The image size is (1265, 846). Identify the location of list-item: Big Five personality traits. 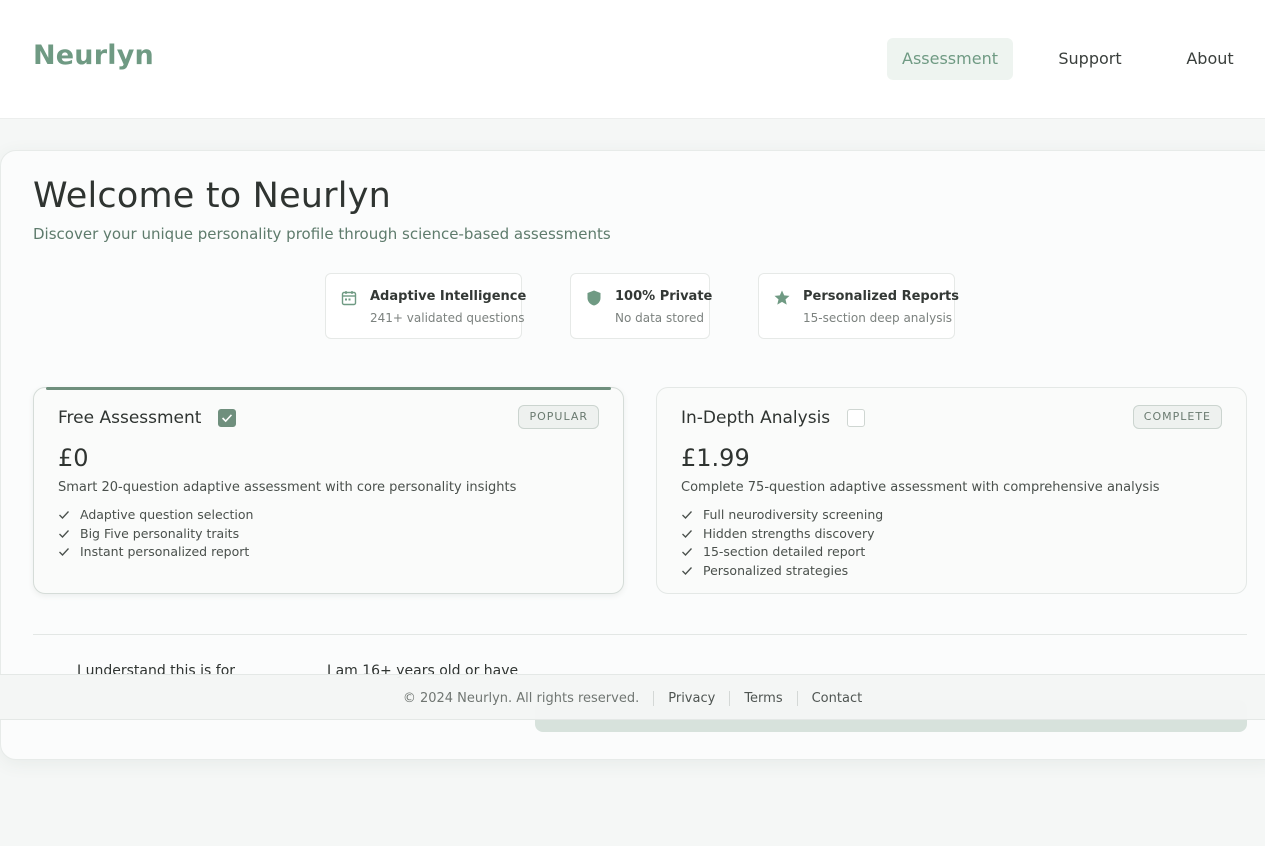
(155, 534).